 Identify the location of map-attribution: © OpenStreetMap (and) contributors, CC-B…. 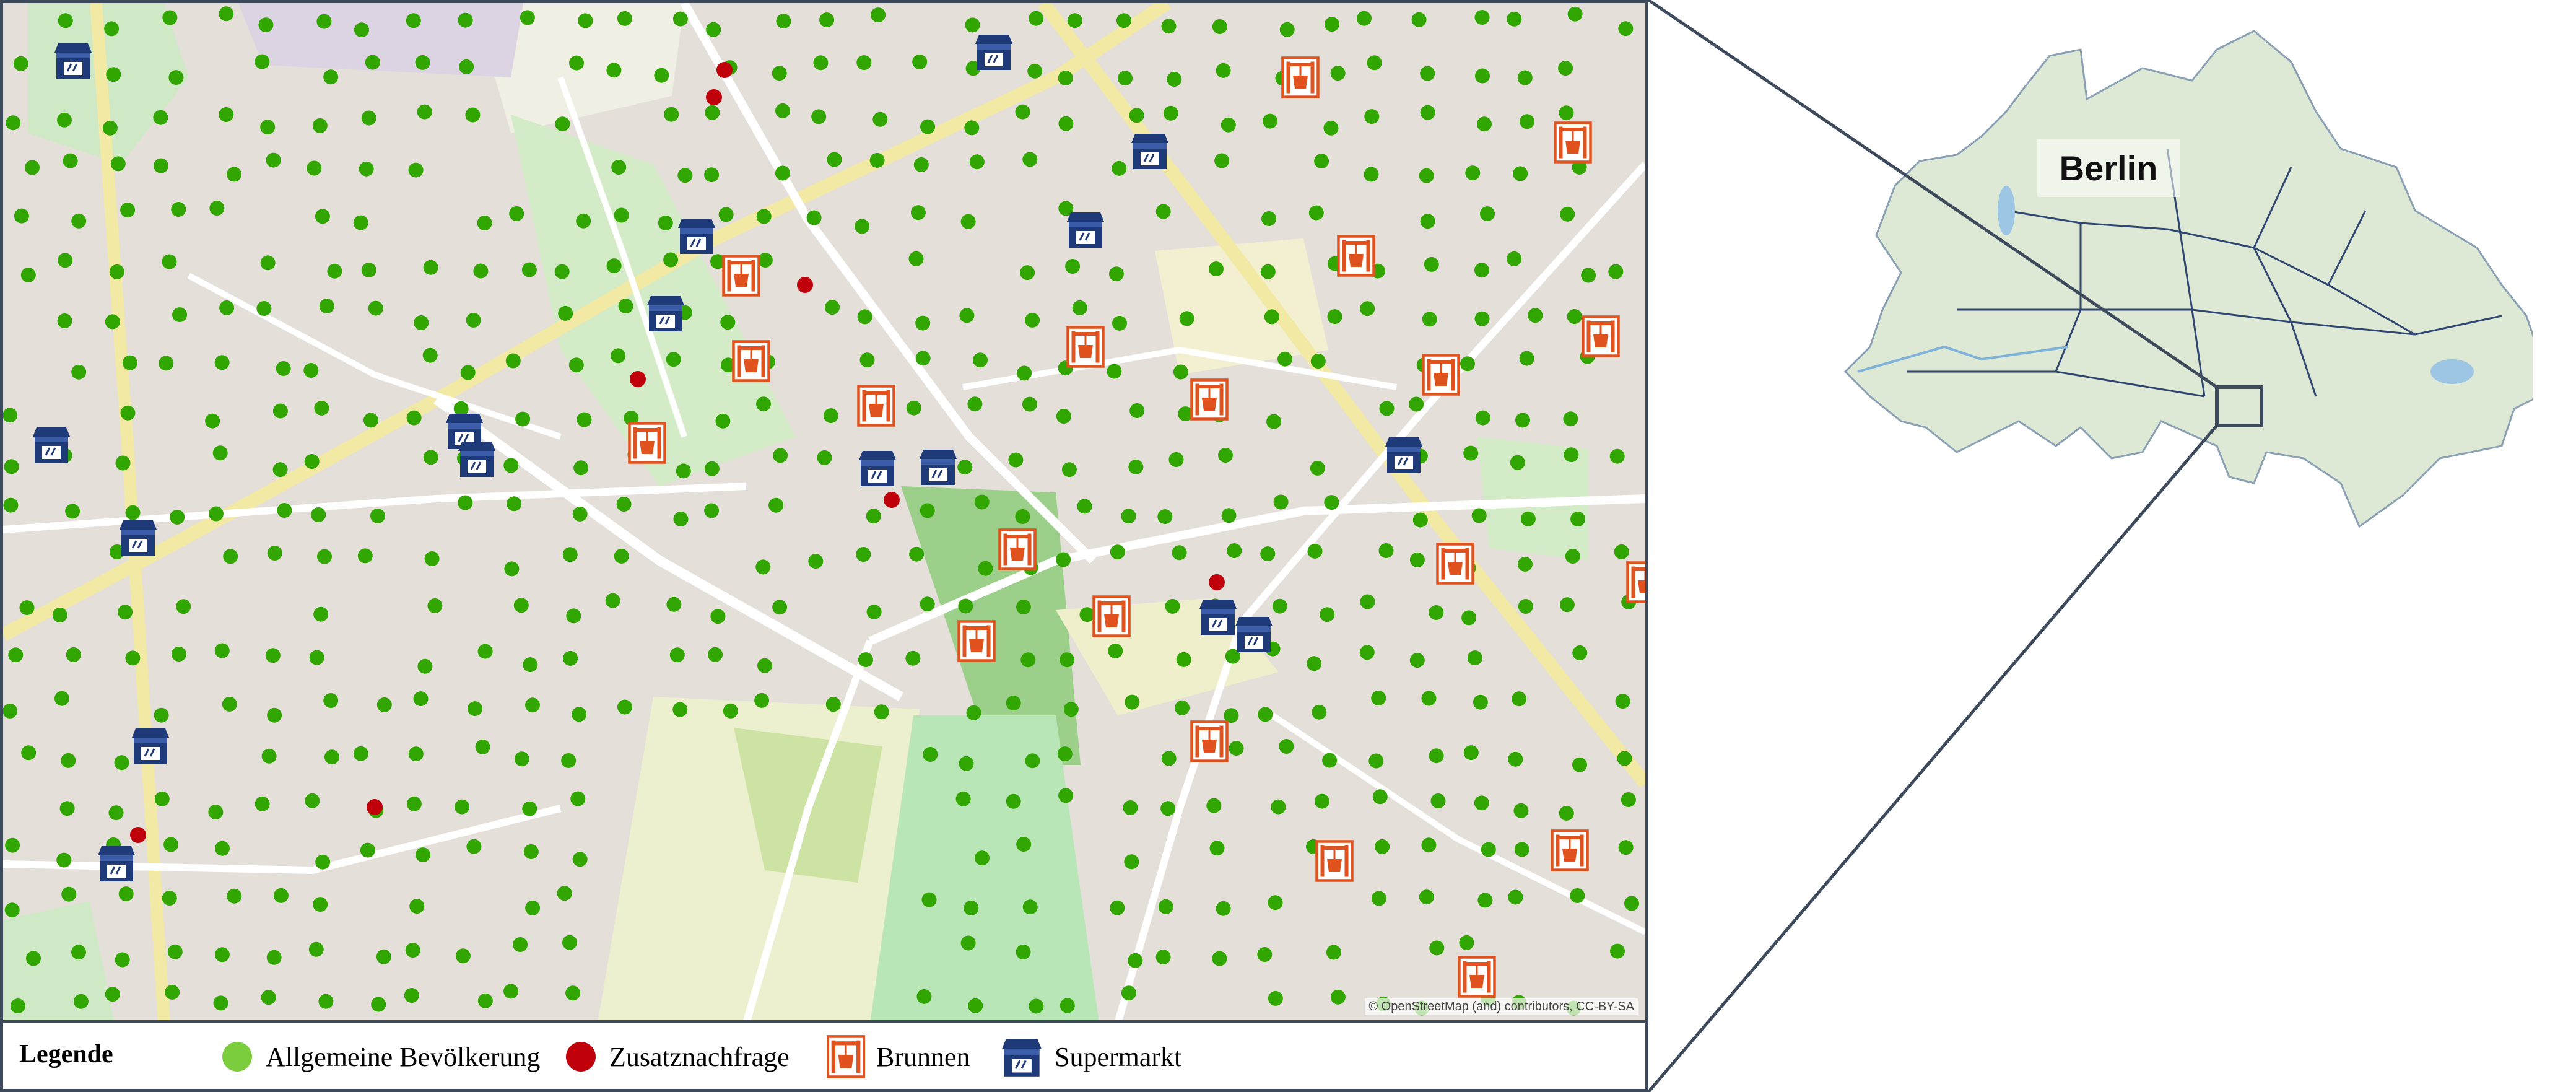
(1501, 1007).